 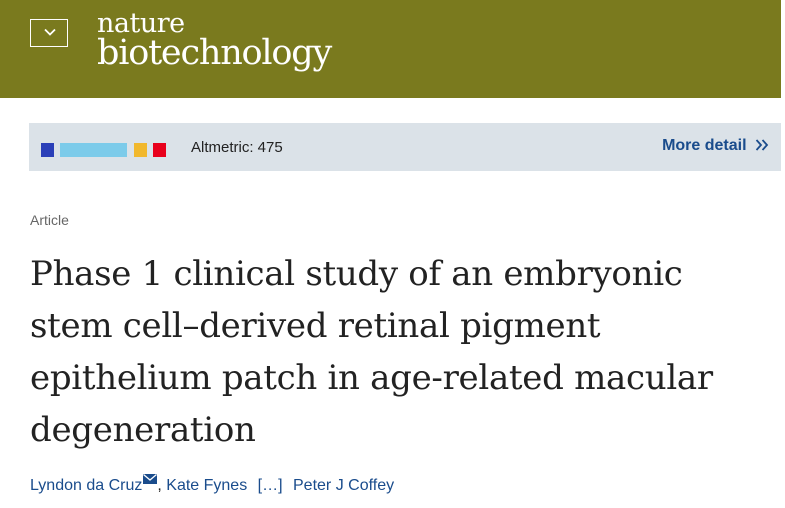 I want to click on altmetric-swatch-red, so click(x=159, y=150).